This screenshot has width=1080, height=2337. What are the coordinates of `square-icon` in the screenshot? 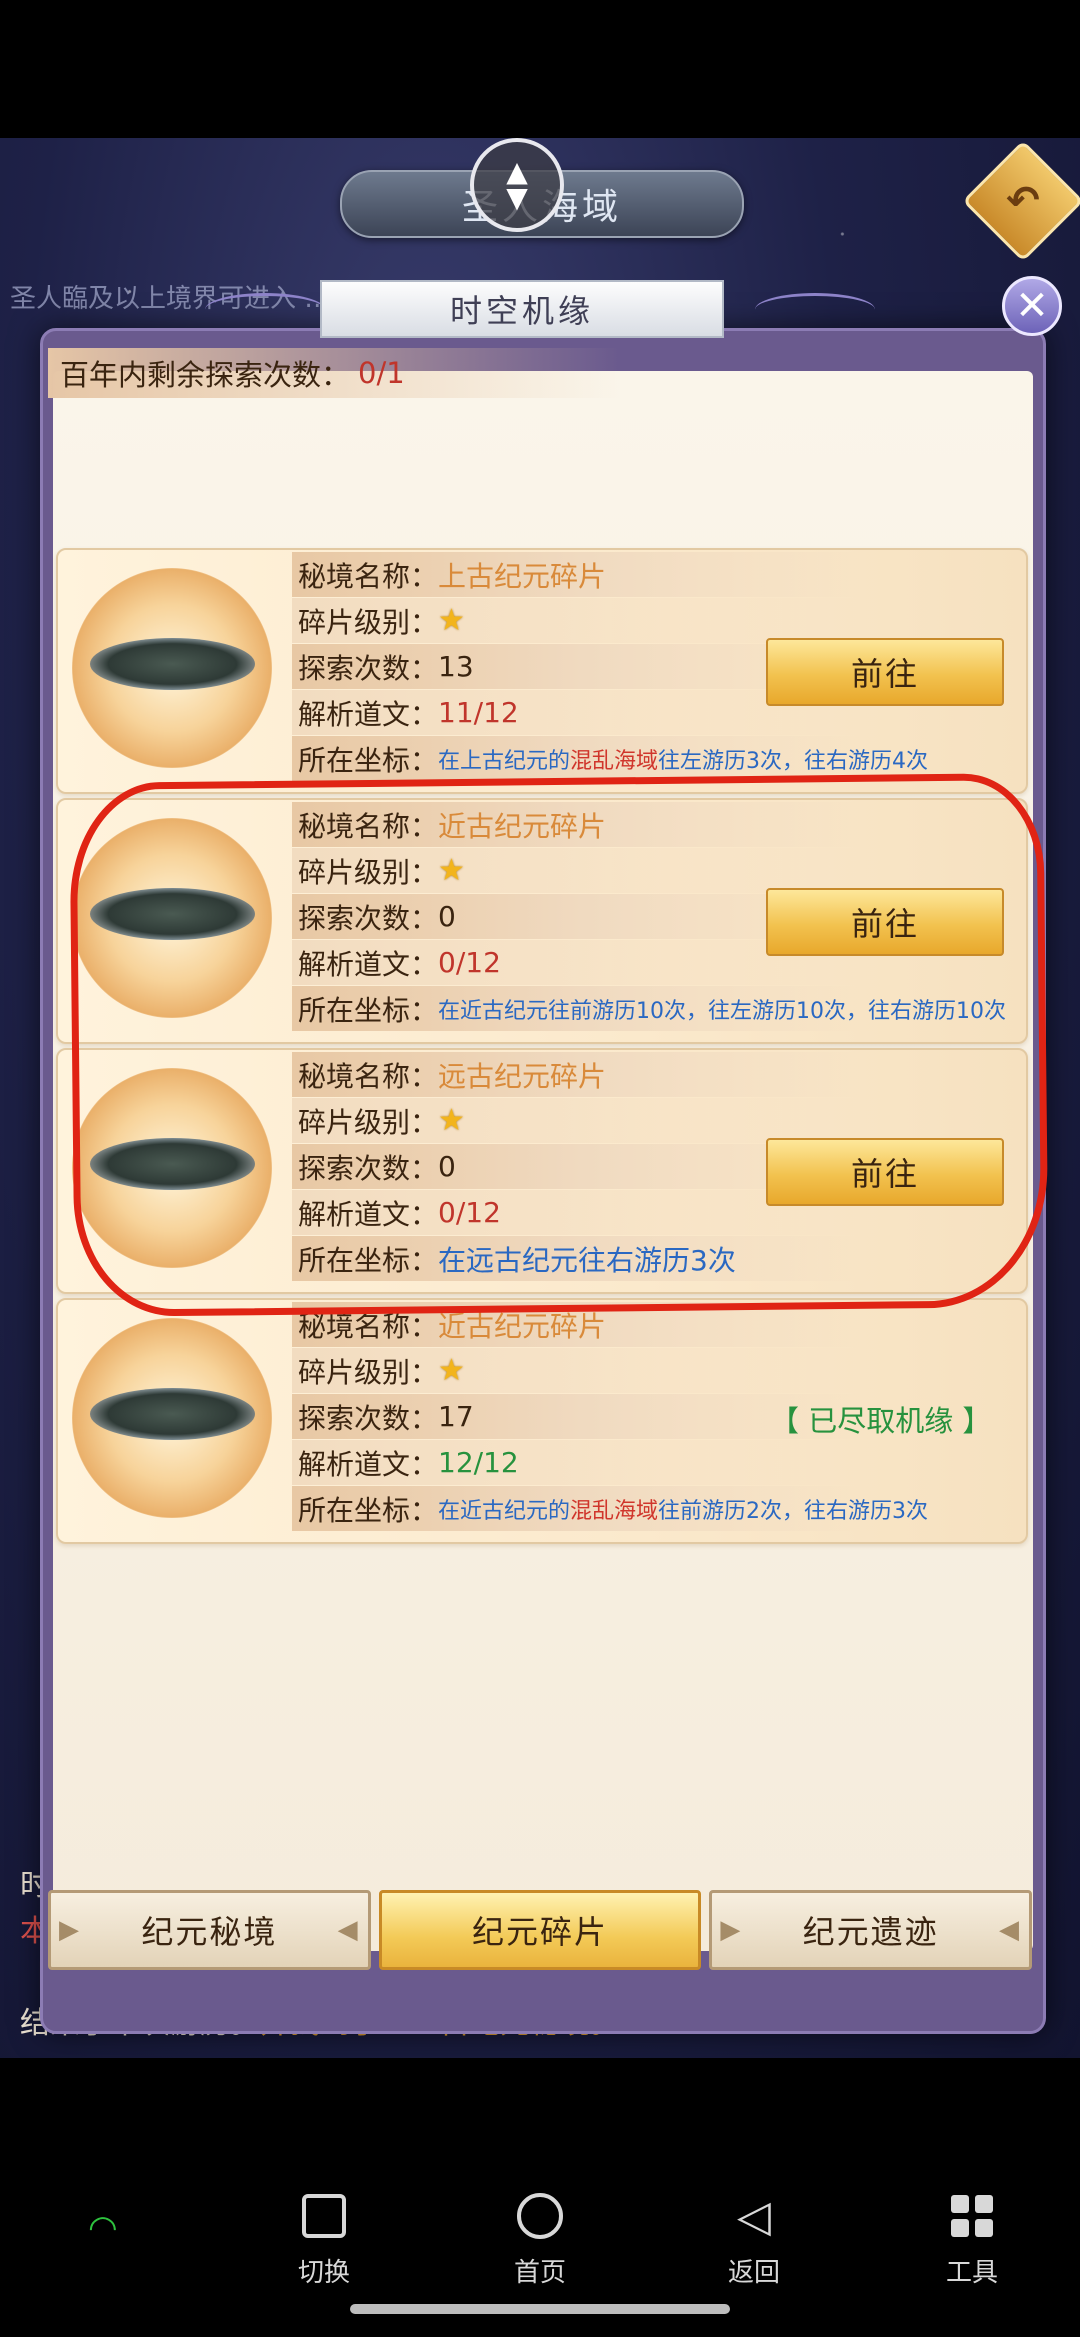 It's located at (324, 2216).